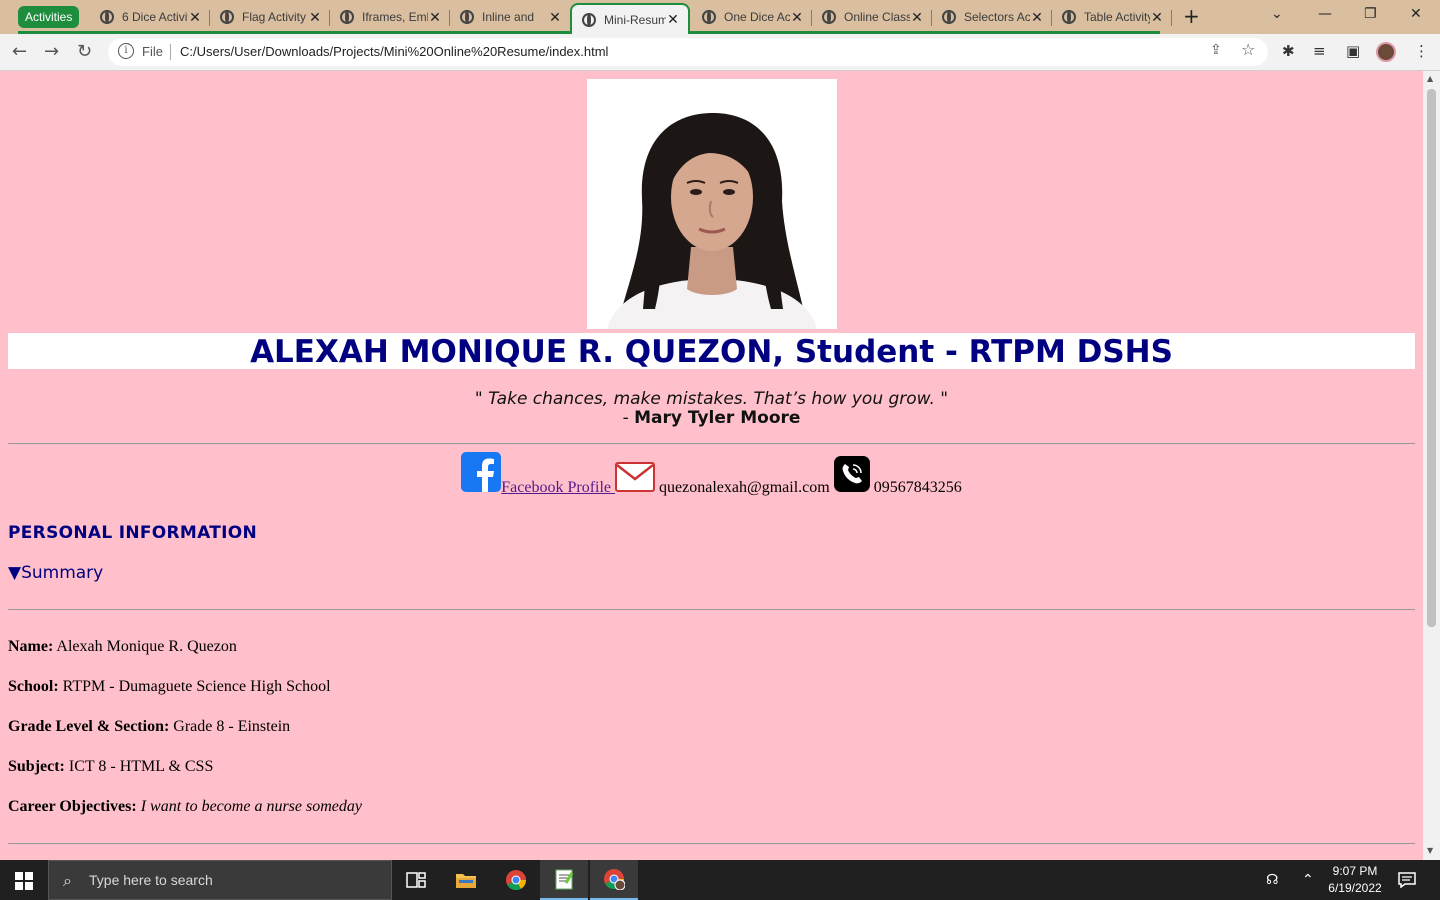 Image resolution: width=1440 pixels, height=900 pixels. I want to click on summary-toggle: ▼Summary, so click(55, 573).